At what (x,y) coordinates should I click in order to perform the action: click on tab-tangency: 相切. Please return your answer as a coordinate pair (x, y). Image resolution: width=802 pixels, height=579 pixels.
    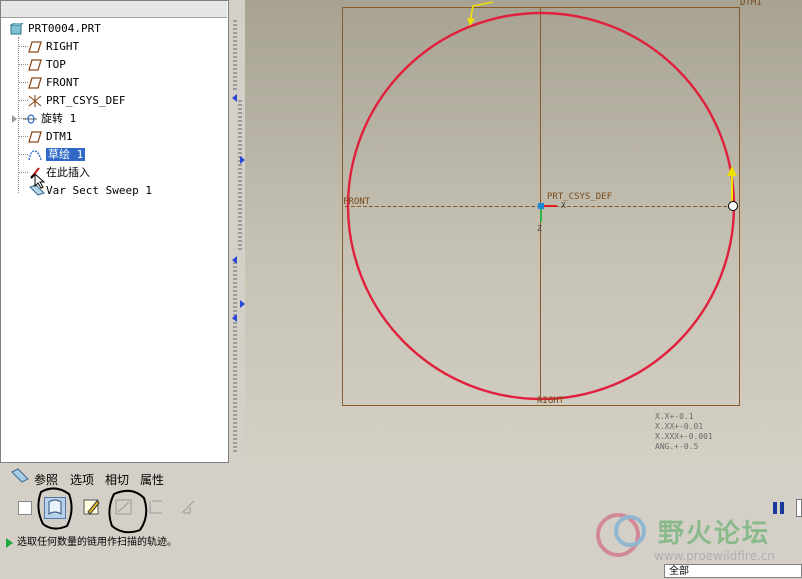
    Looking at the image, I should click on (117, 479).